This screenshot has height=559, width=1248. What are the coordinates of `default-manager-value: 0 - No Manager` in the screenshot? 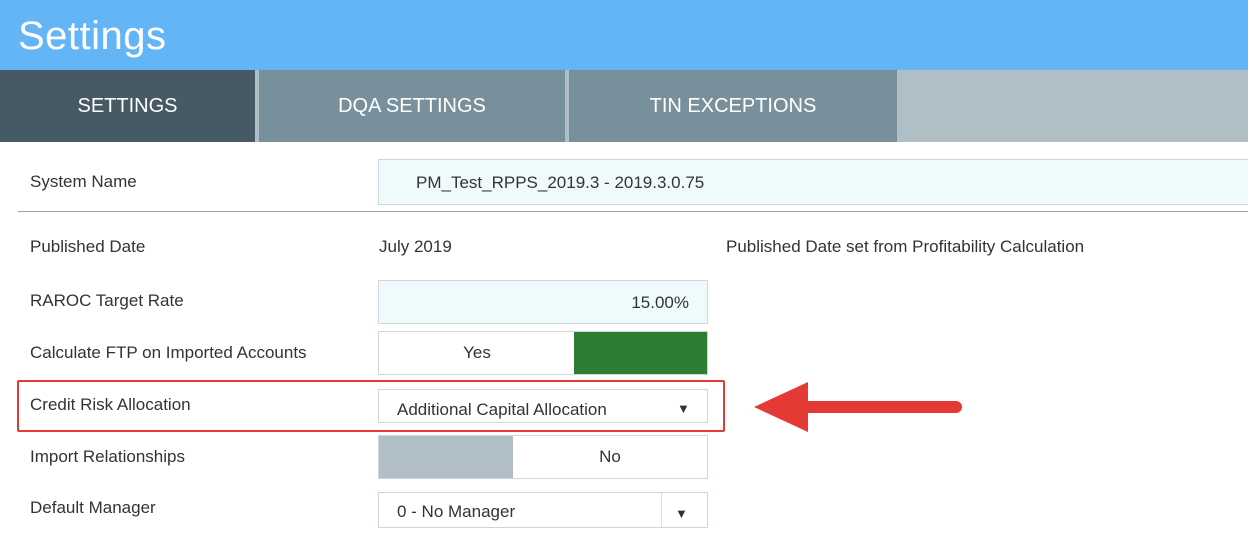 It's located at (456, 511).